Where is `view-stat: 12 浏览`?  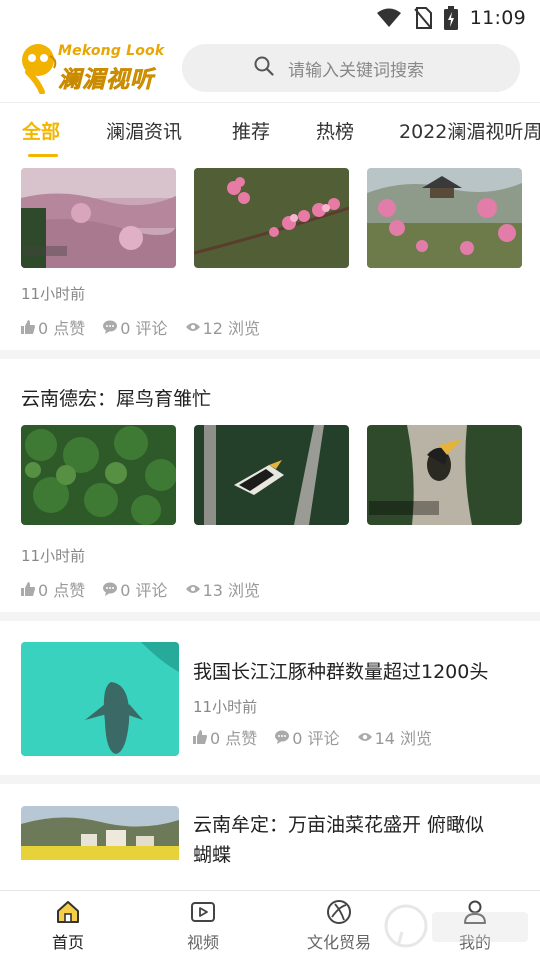 view-stat: 12 浏览 is located at coordinates (223, 327).